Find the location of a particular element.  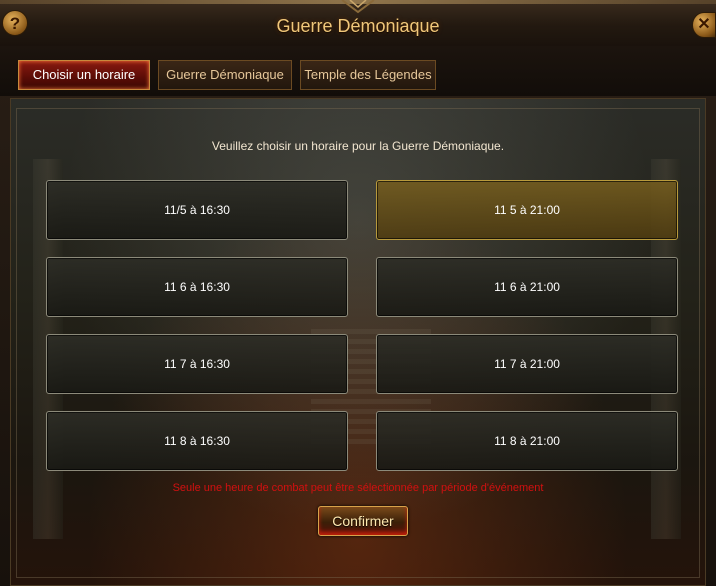

tab-choose-schedule: Choisir un horaire is located at coordinates (84, 75).